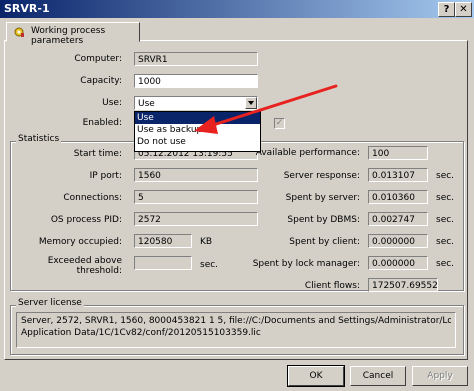  I want to click on tab-working-process-parameters: Working process parameters, so click(73, 34).